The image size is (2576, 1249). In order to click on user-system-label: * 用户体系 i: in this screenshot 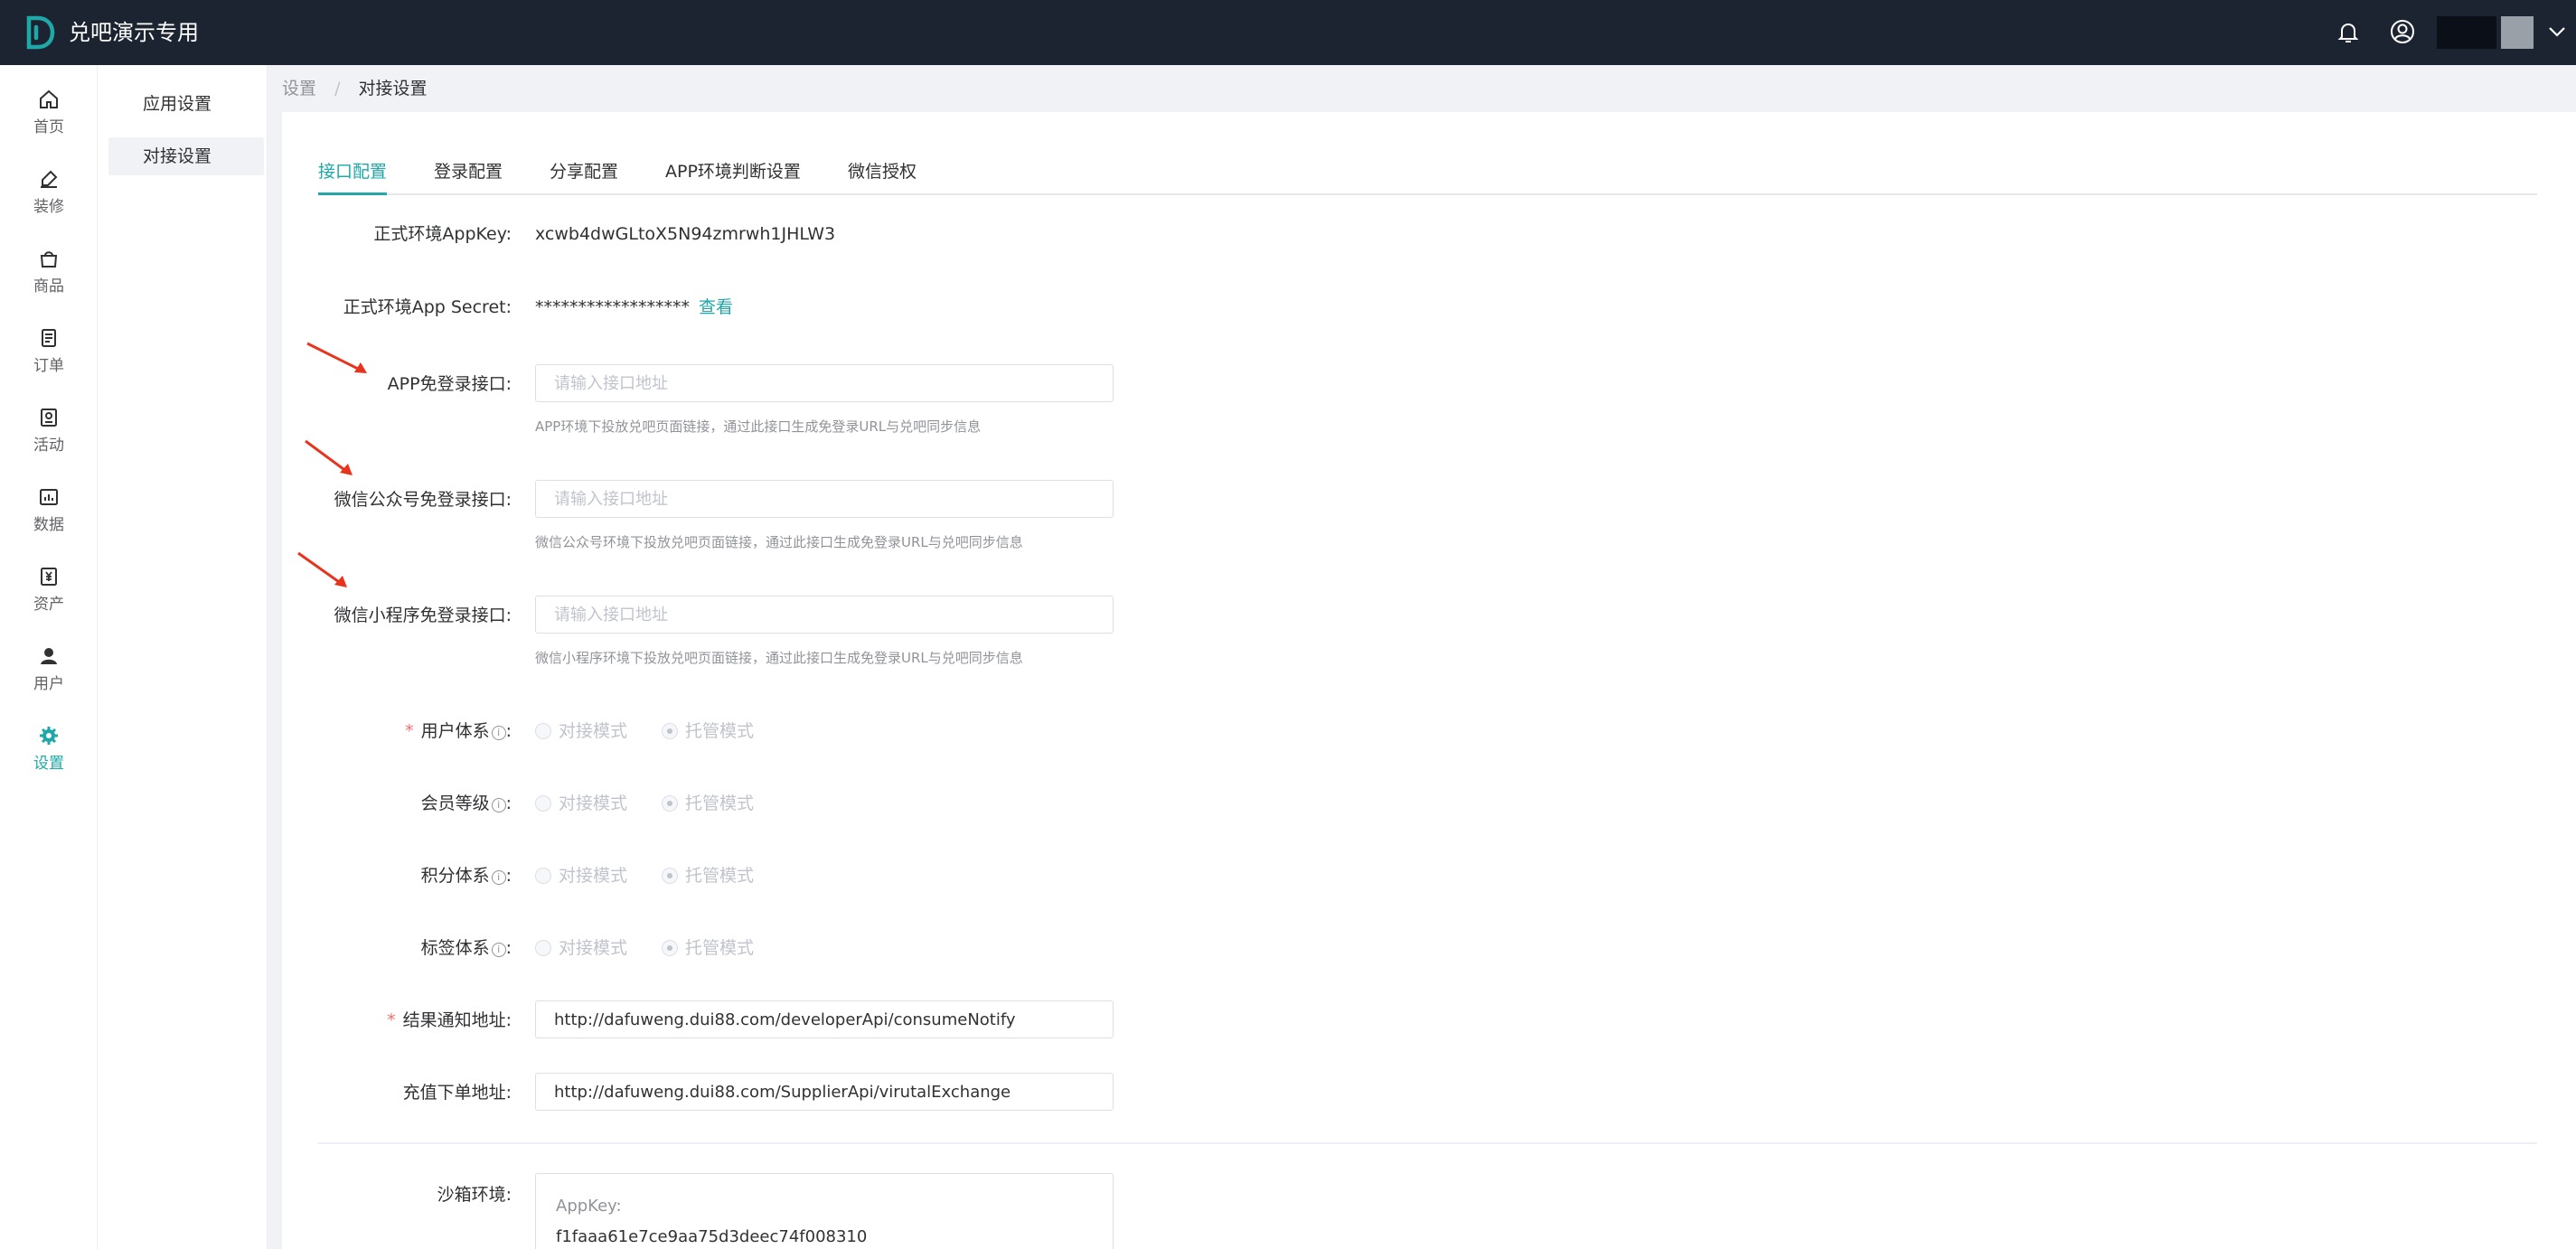, I will do `click(459, 731)`.